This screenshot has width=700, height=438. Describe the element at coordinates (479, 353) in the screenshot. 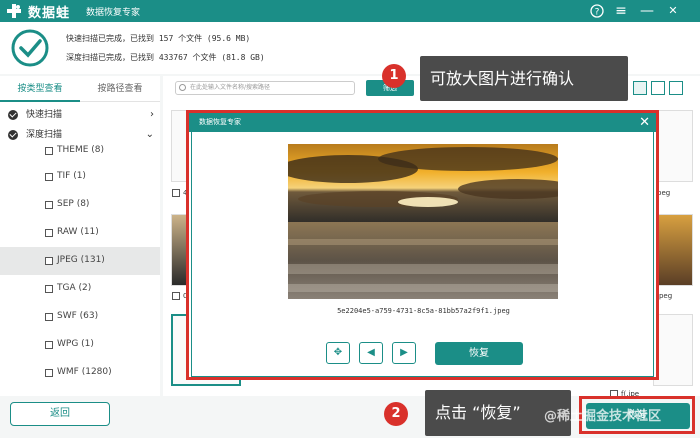

I see `dialog-recover-button: 恢复` at that location.